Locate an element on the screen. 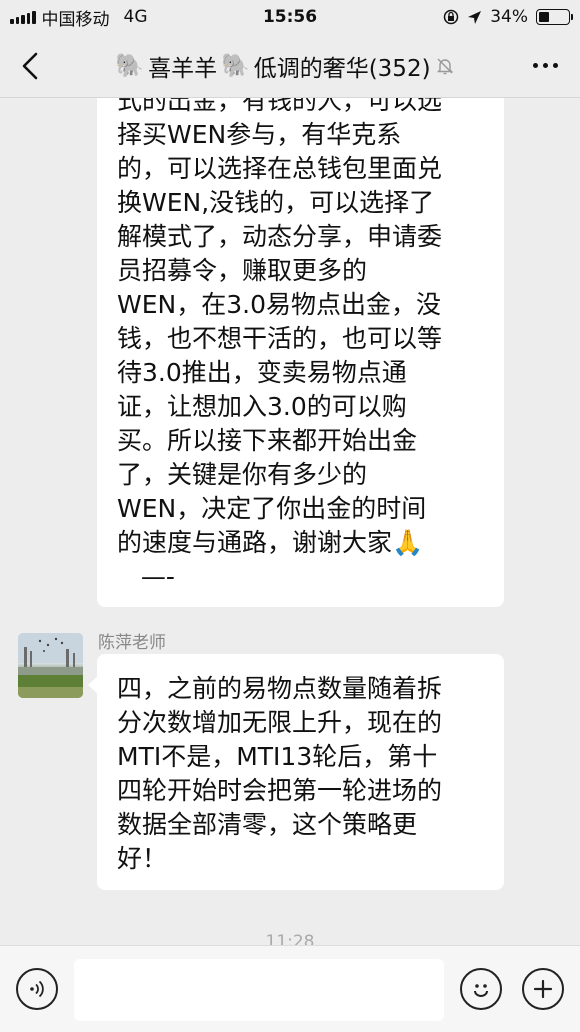  plus-icon is located at coordinates (543, 989).